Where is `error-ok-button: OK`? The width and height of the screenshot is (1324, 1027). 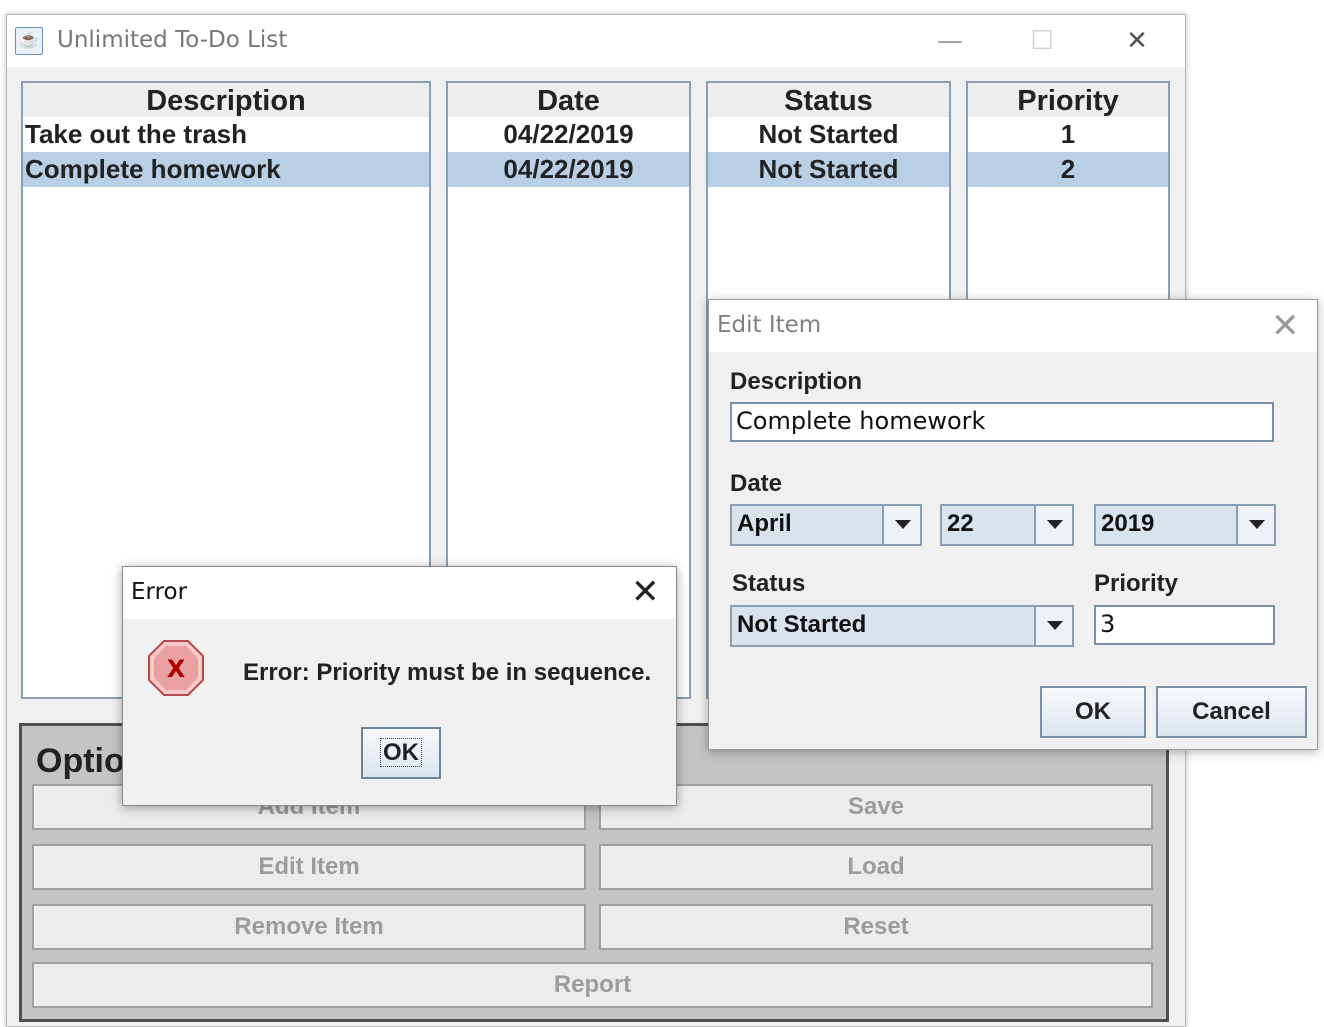
error-ok-button: OK is located at coordinates (401, 753).